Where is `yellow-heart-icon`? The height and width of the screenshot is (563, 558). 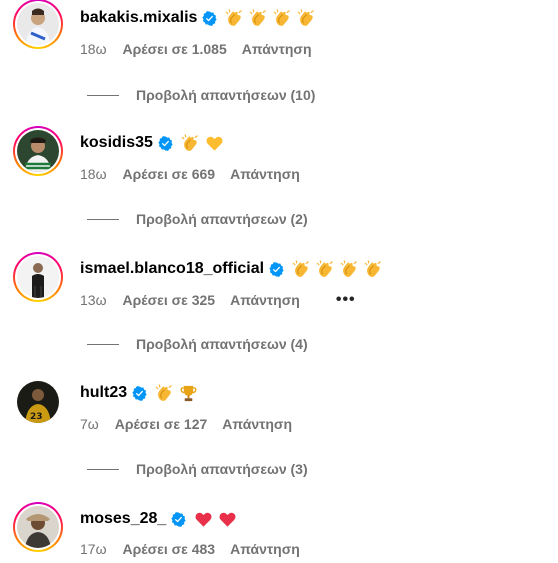 yellow-heart-icon is located at coordinates (214, 143).